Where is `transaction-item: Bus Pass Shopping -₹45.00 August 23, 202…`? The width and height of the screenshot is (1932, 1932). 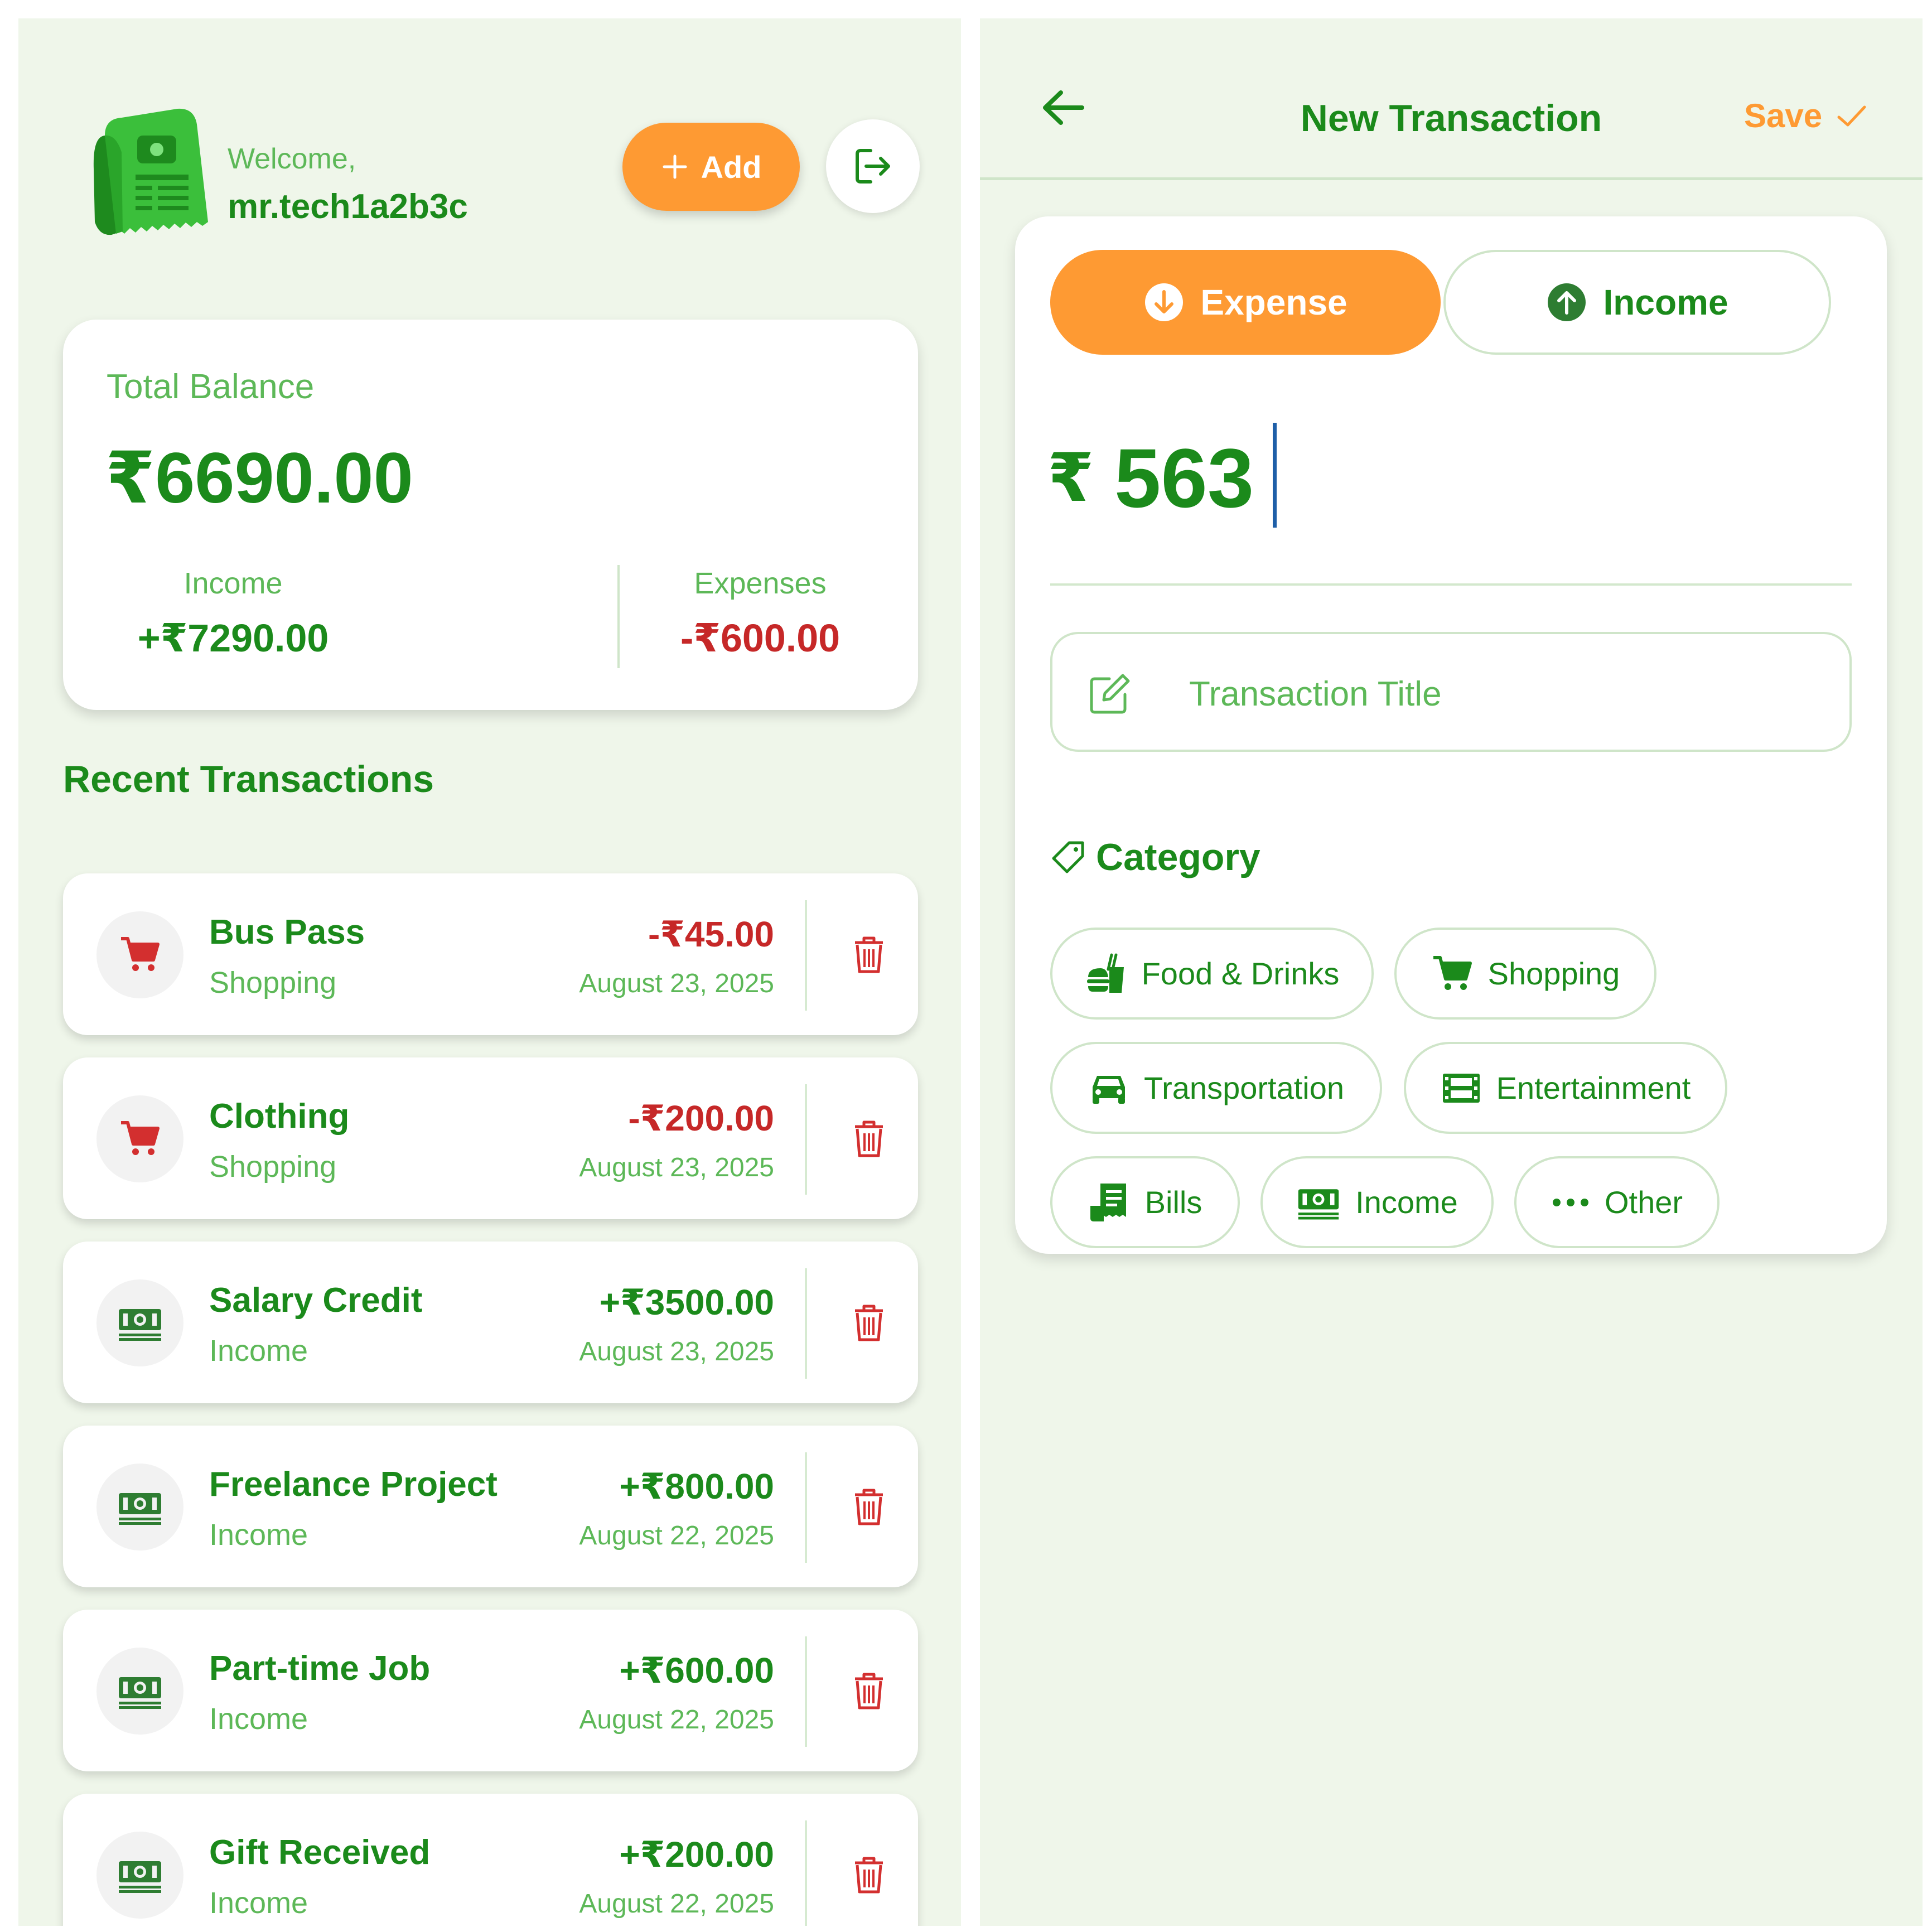 transaction-item: Bus Pass Shopping -₹45.00 August 23, 202… is located at coordinates (490, 954).